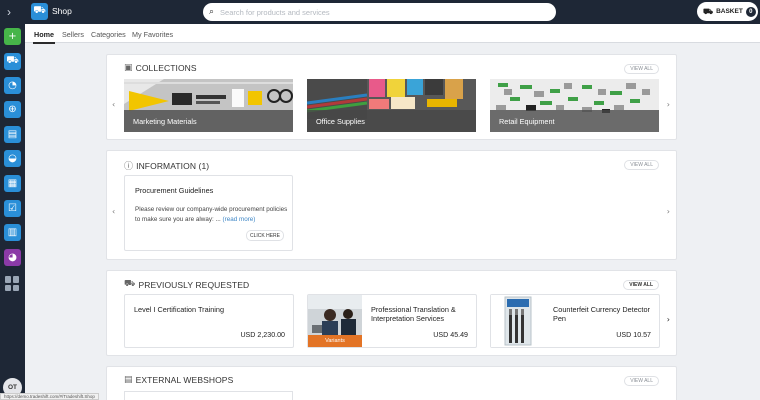 Image resolution: width=760 pixels, height=400 pixels. I want to click on product-thumbnail: Variants, so click(335, 321).